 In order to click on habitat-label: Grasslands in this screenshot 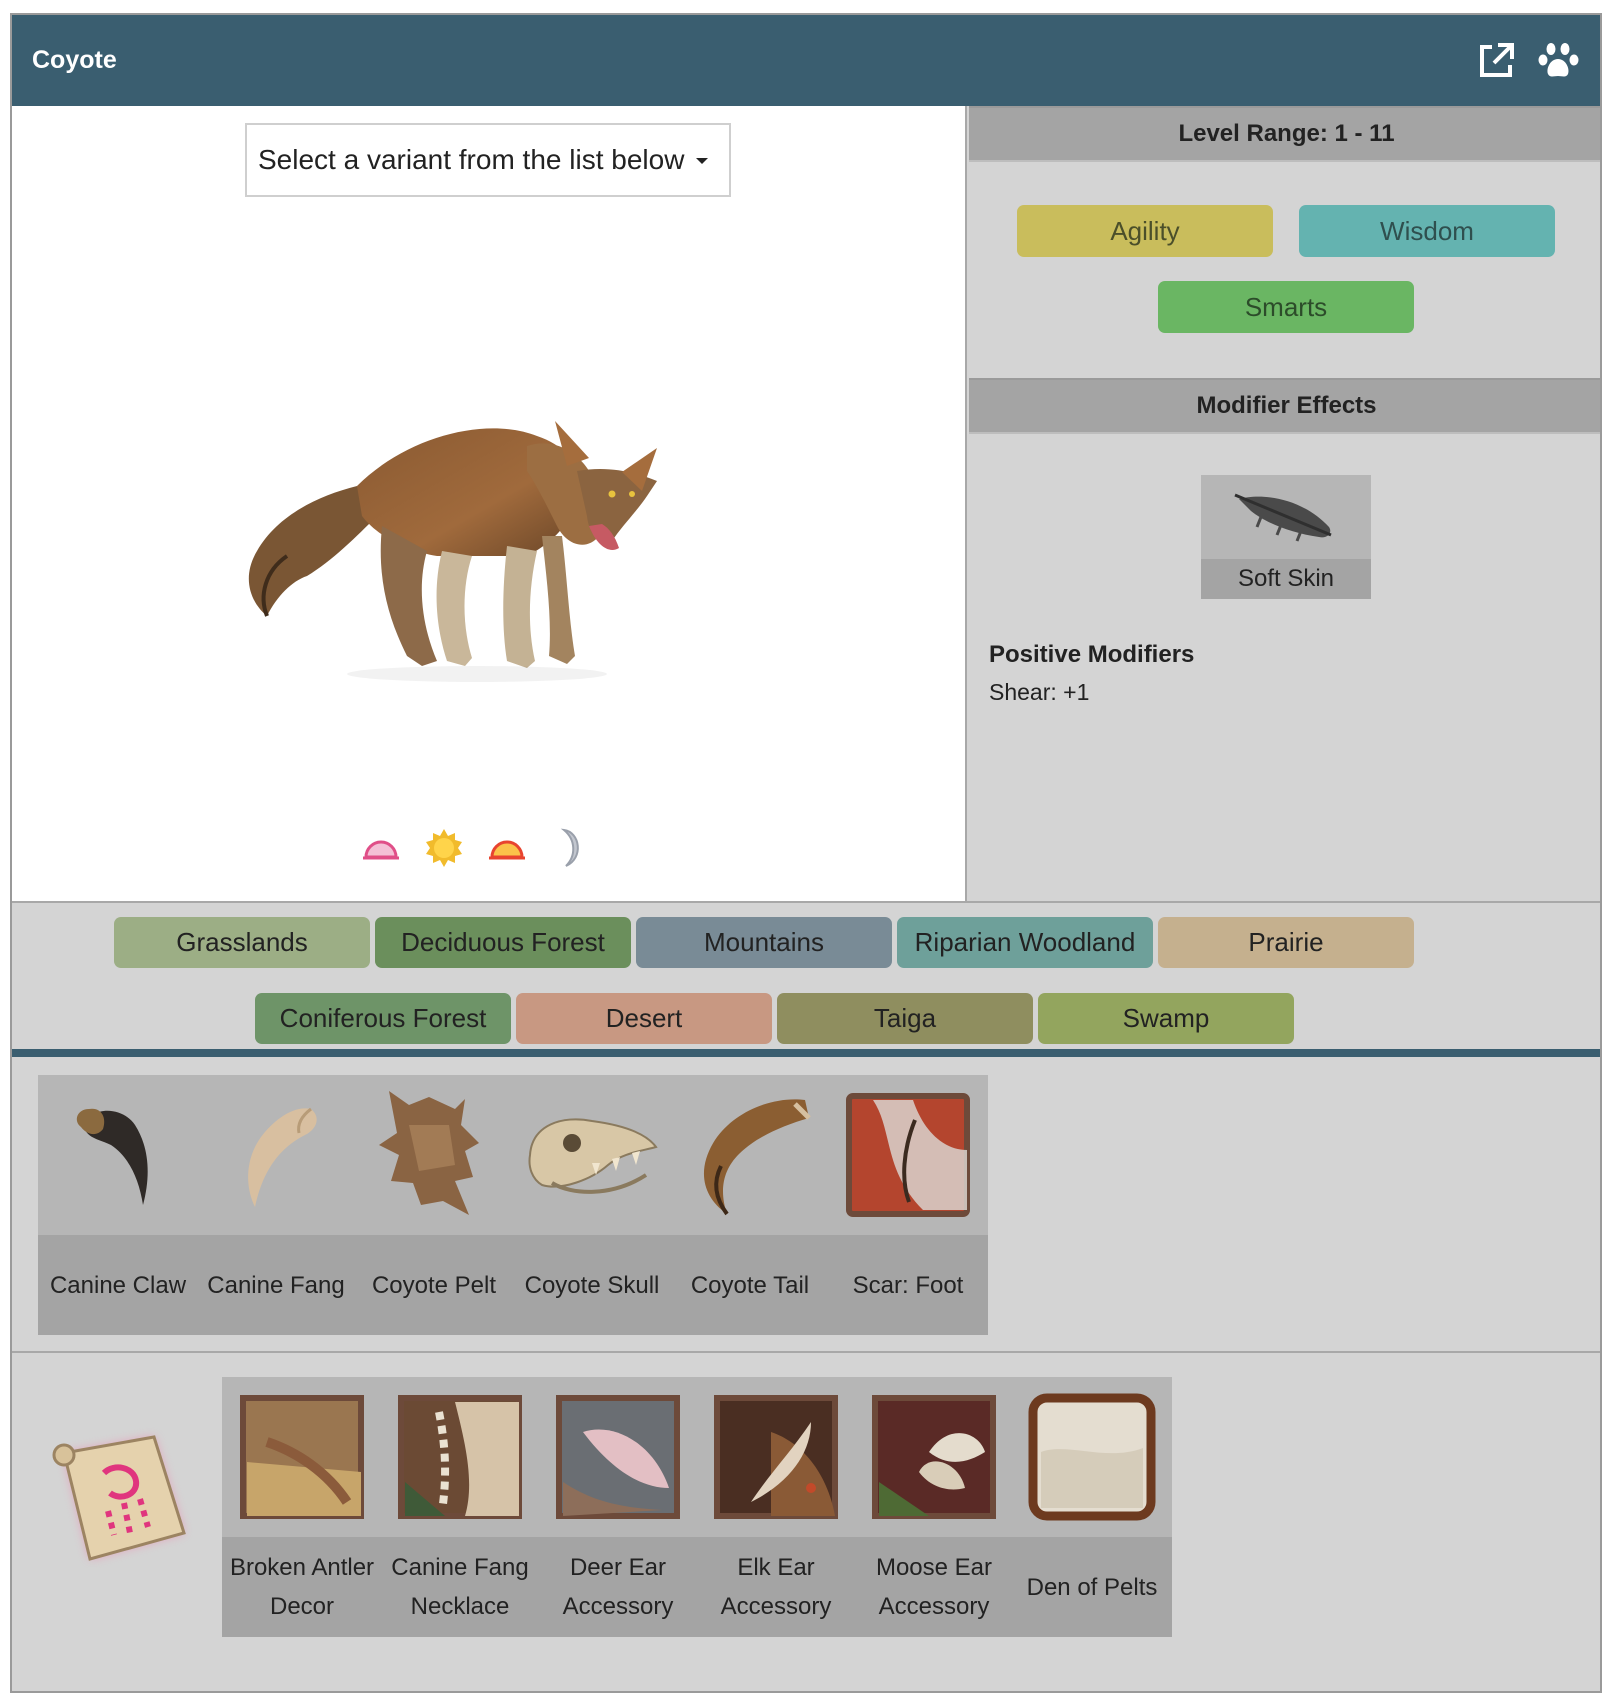, I will do `click(242, 942)`.